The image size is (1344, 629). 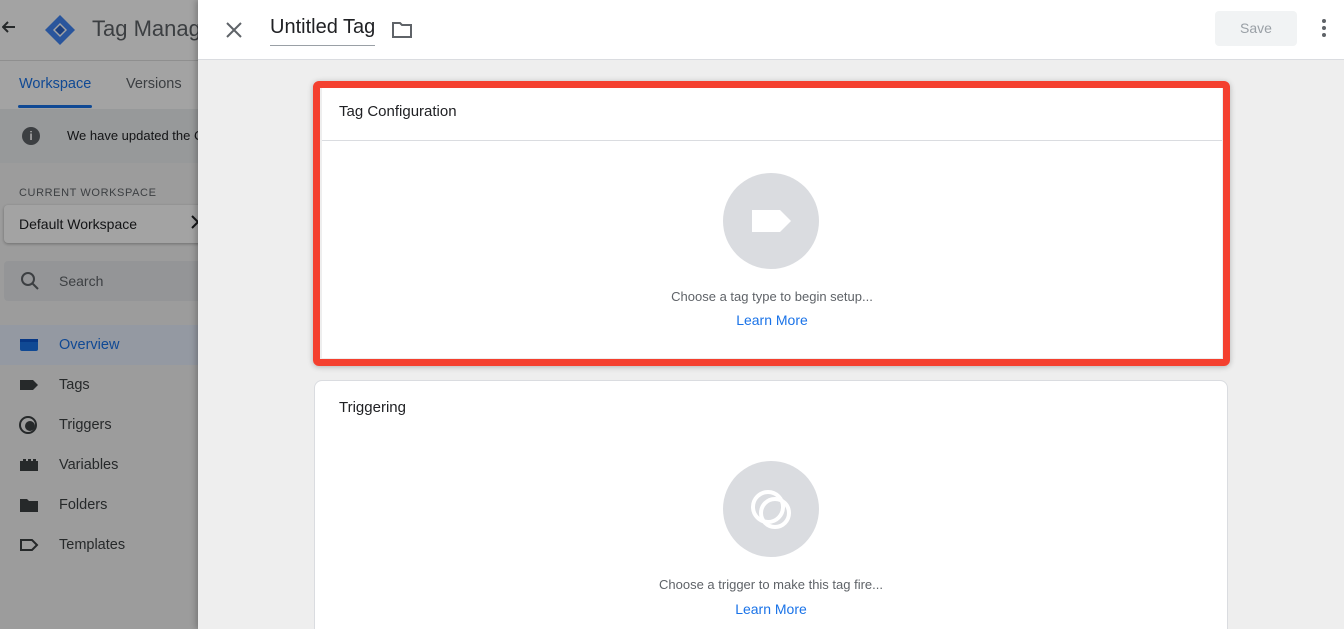 What do you see at coordinates (402, 30) in the screenshot?
I see `folder-icon` at bounding box center [402, 30].